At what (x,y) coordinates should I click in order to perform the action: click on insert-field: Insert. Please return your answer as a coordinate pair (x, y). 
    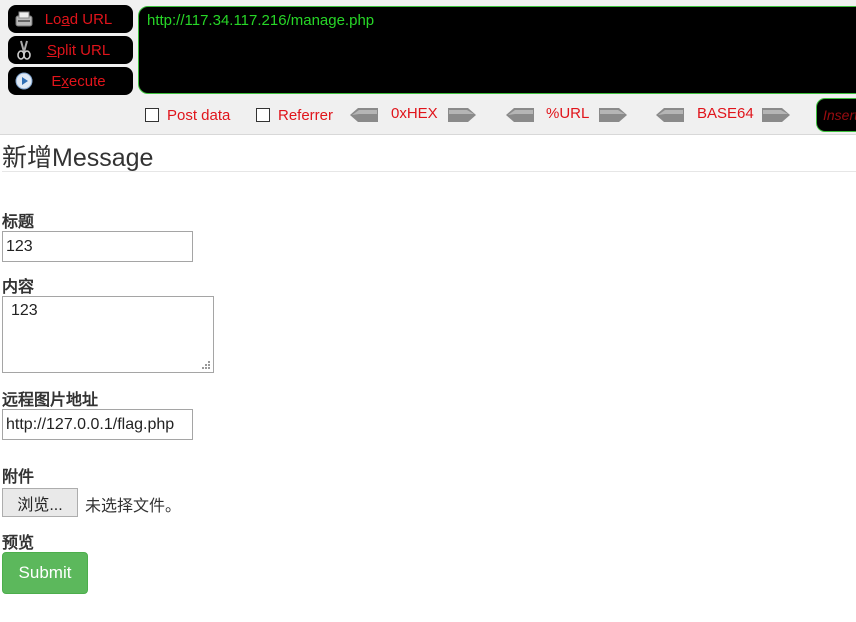
    Looking at the image, I should click on (836, 115).